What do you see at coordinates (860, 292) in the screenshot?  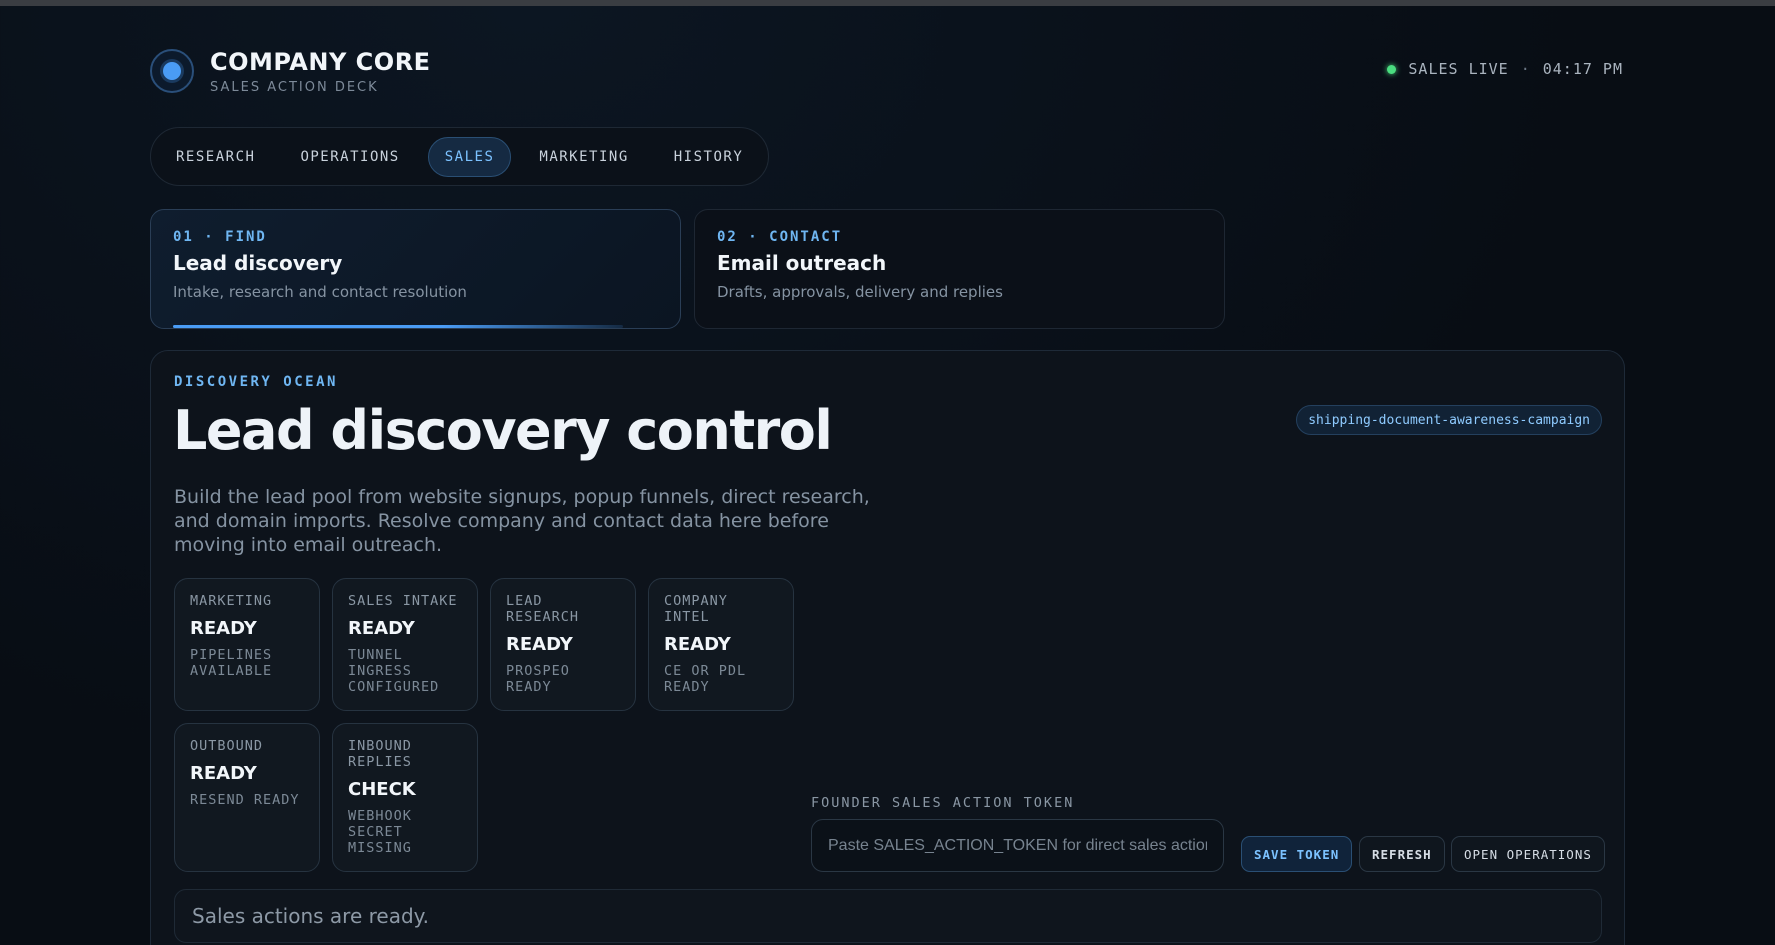 I see `step-description: Drafts, approvals, delivery and replies` at bounding box center [860, 292].